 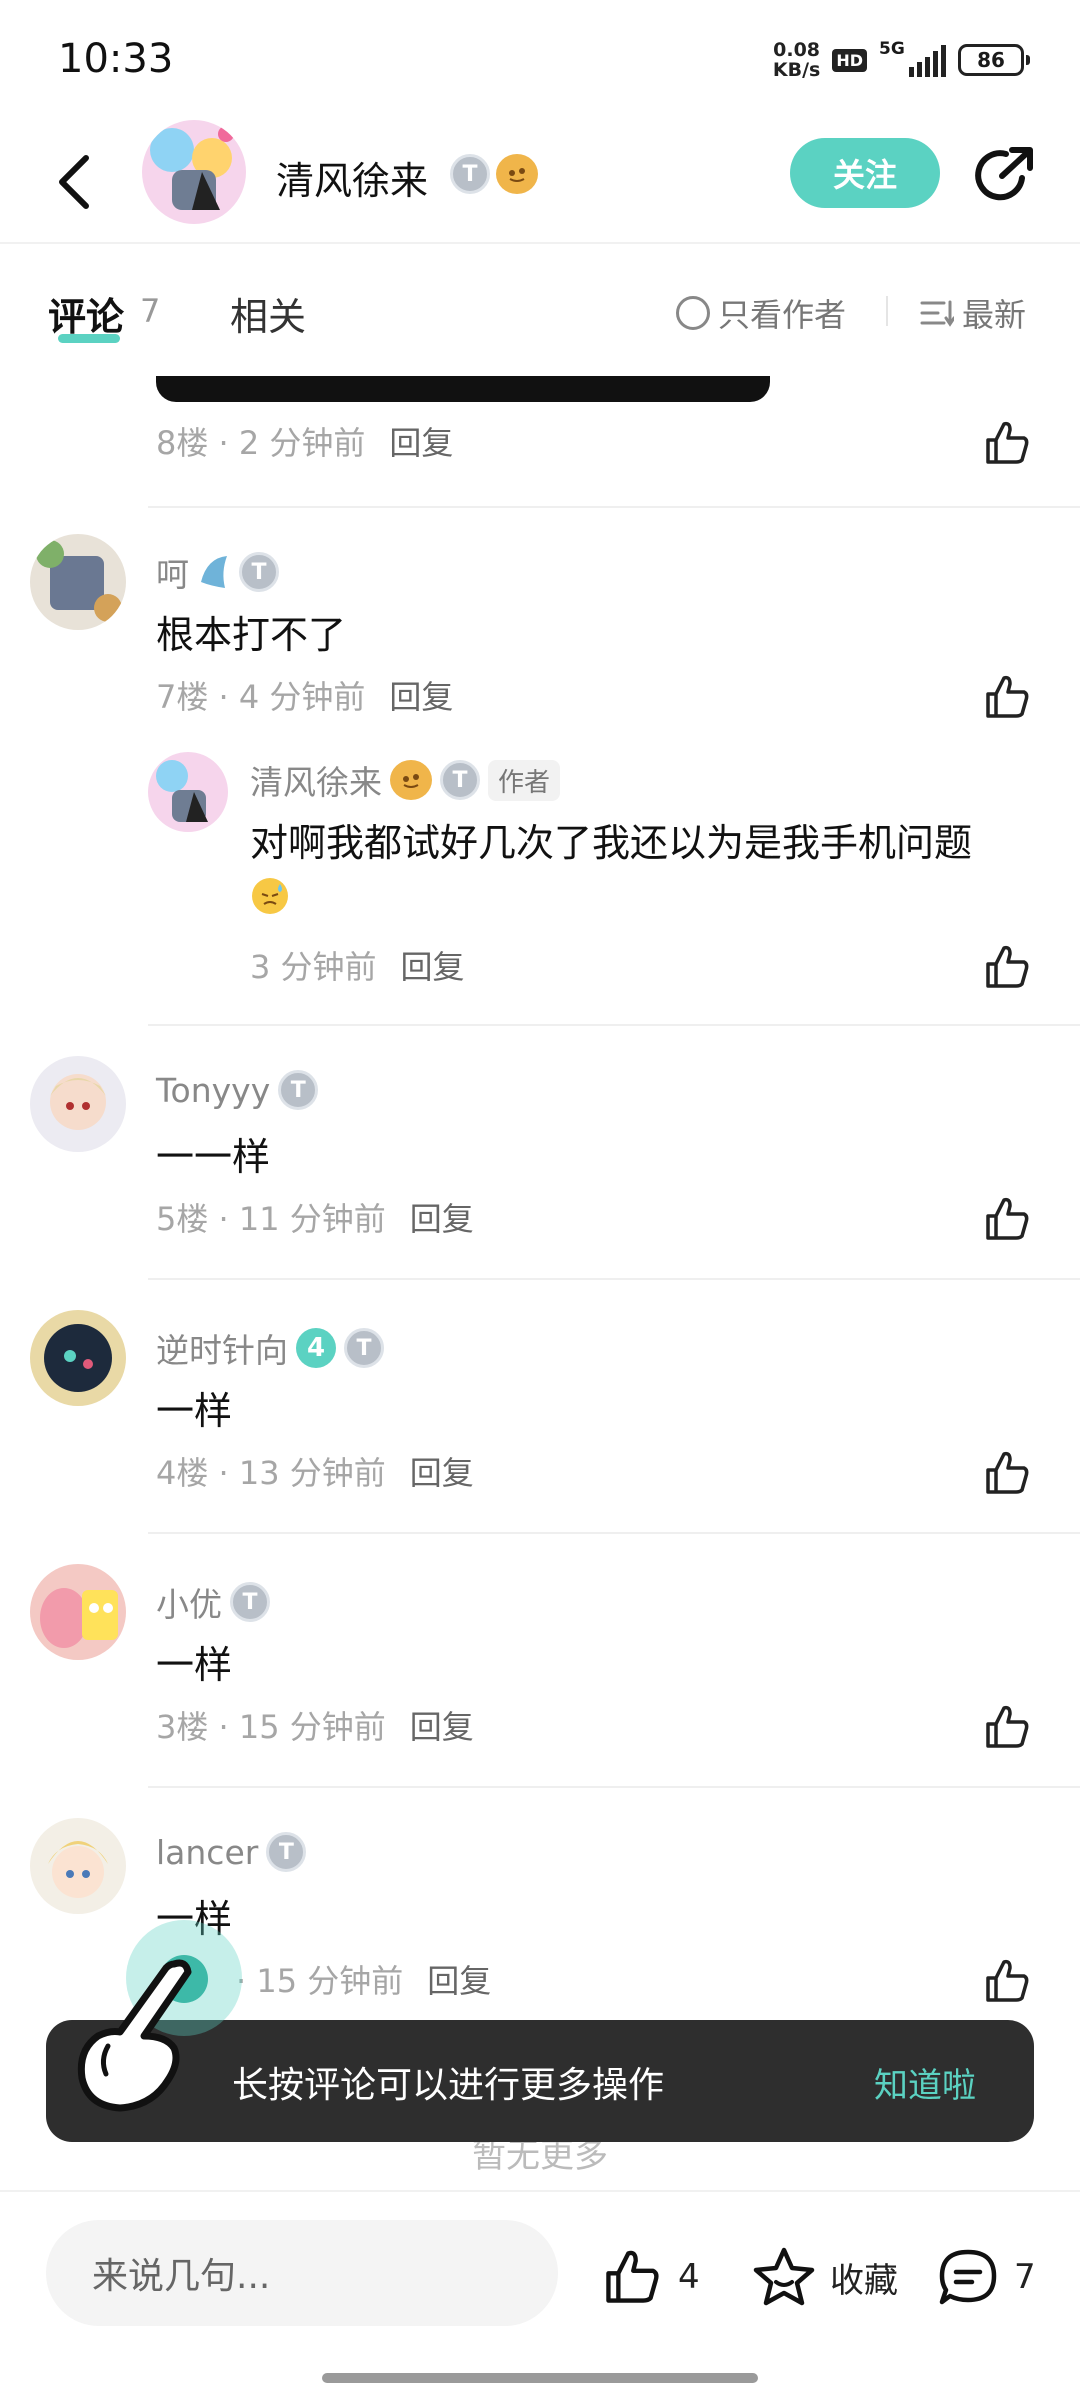 I want to click on tab-related: 相关, so click(x=268, y=313).